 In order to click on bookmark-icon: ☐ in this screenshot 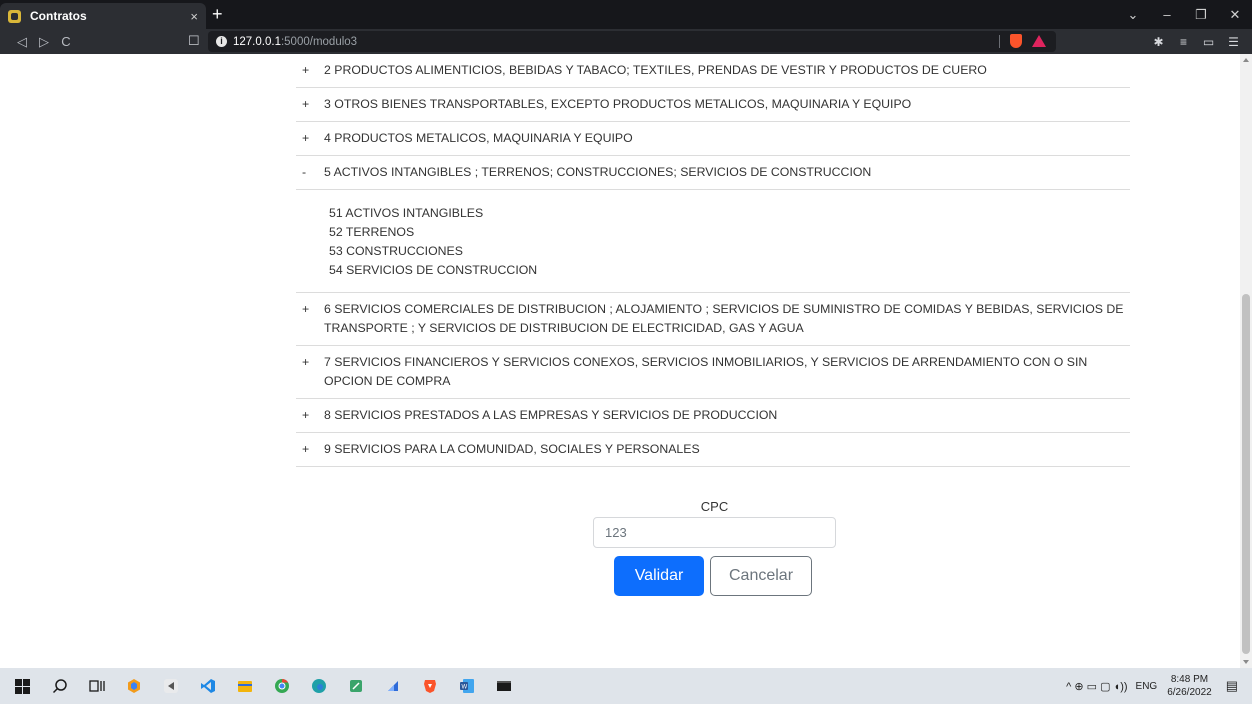, I will do `click(194, 41)`.